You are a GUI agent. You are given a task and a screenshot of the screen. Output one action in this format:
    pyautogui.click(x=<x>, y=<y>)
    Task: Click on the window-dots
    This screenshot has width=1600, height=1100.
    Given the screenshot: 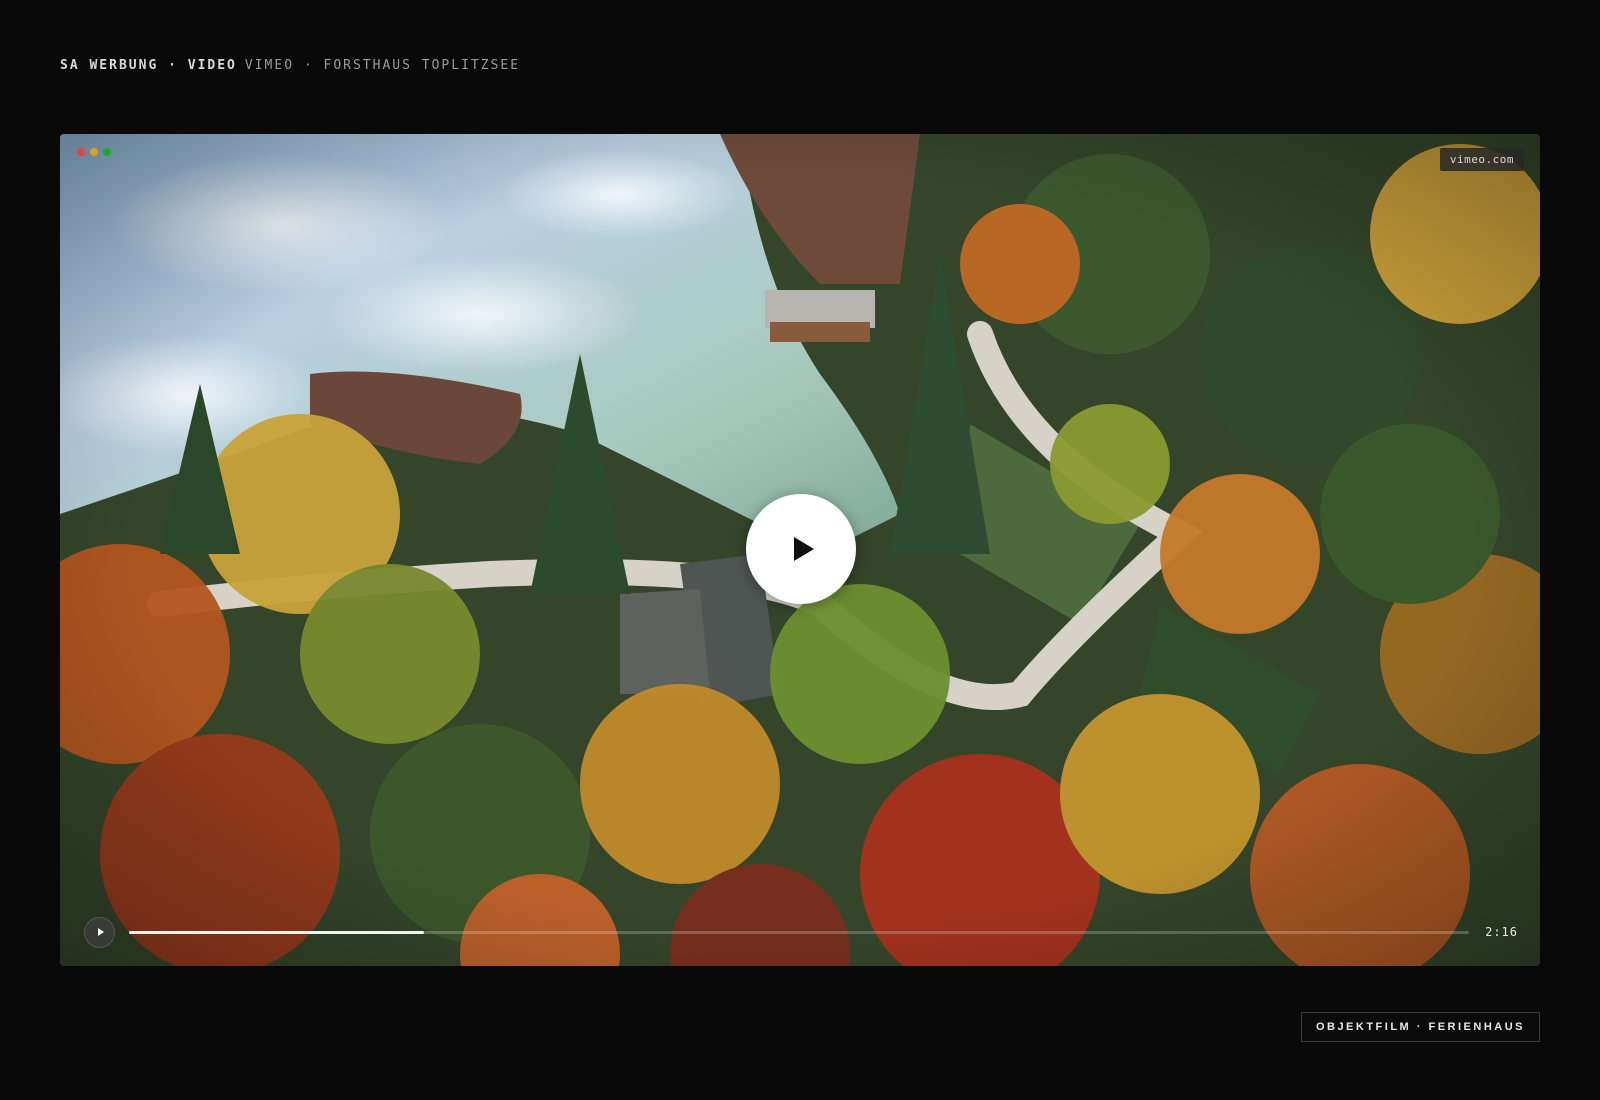 What is the action you would take?
    pyautogui.click(x=94, y=152)
    